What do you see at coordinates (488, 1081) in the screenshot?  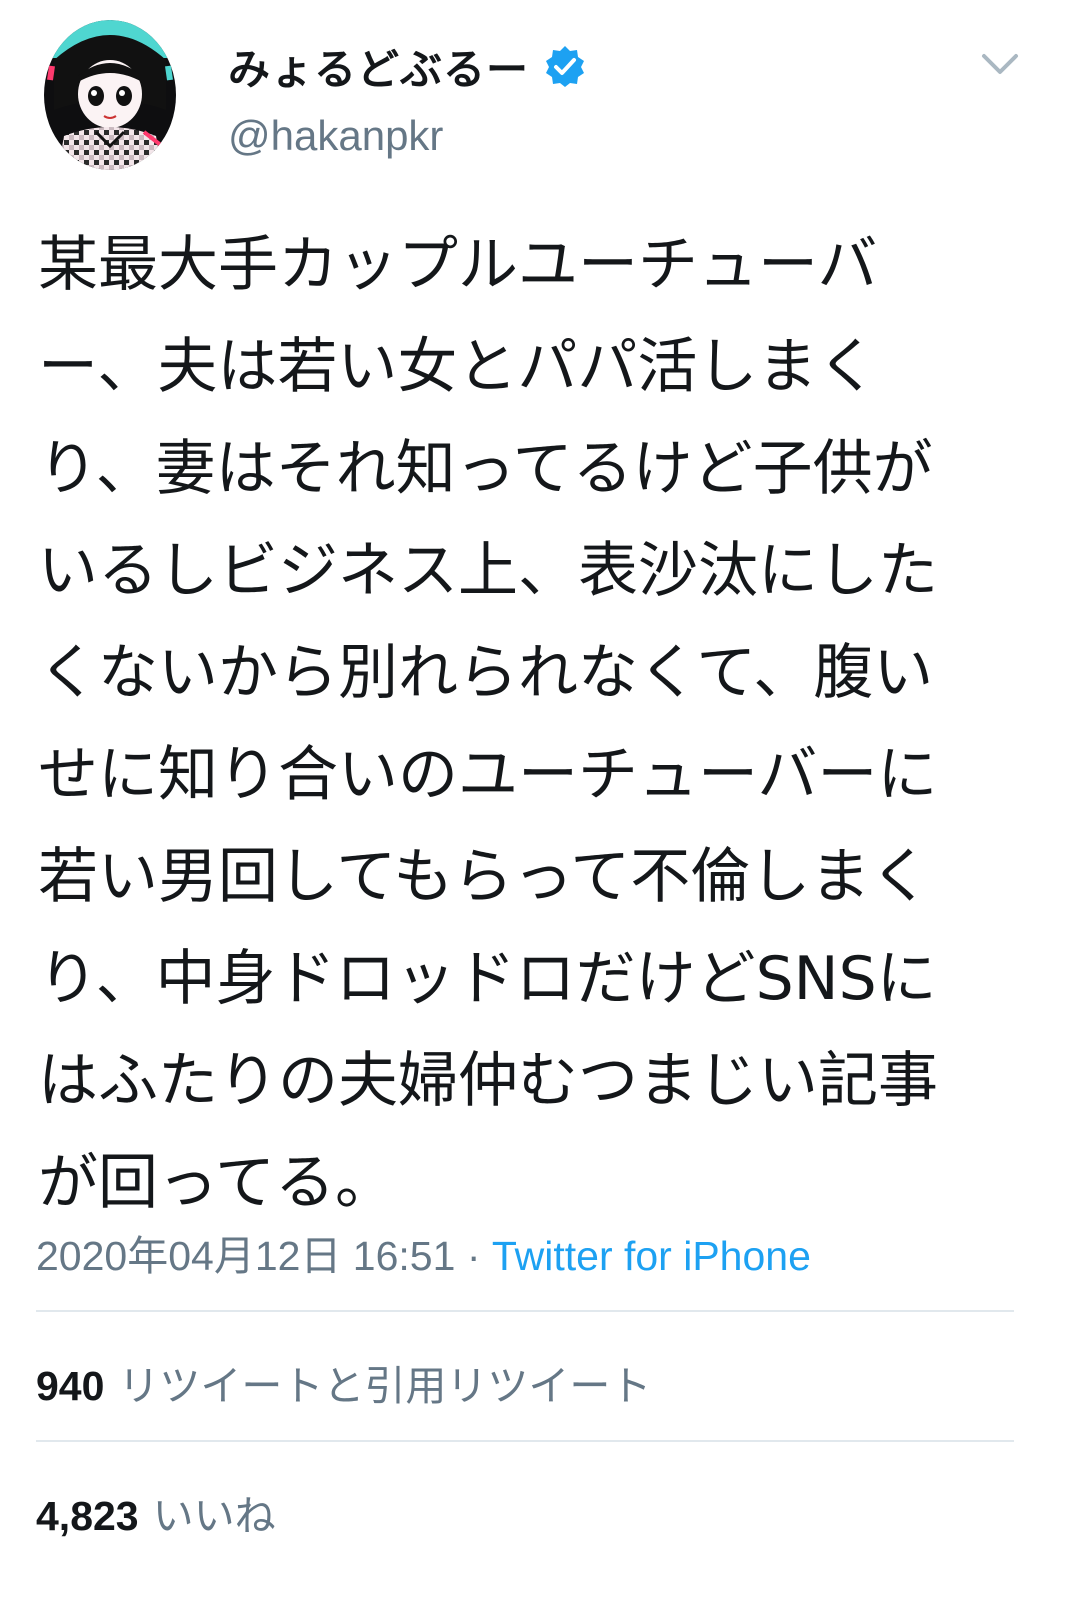 I see `tweet-text-line: はふたりの夫婦仲むつまじい記事` at bounding box center [488, 1081].